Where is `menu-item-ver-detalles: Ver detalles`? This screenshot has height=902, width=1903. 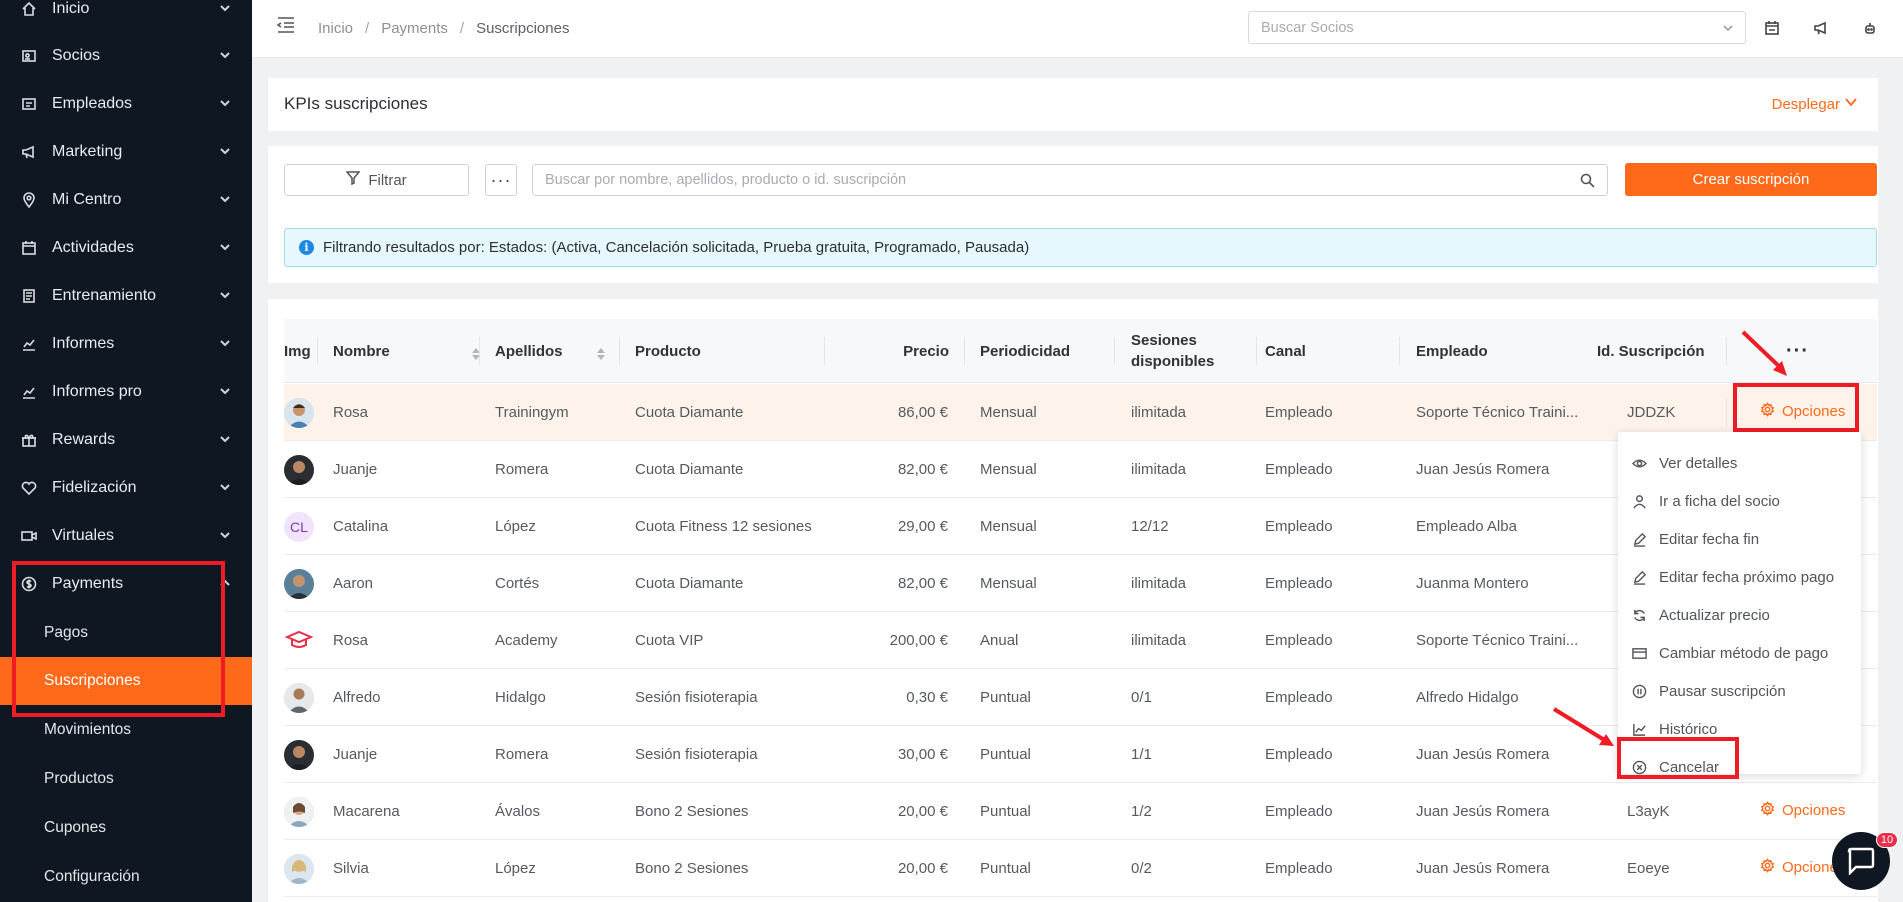
menu-item-ver-detalles: Ver detalles is located at coordinates (1739, 463).